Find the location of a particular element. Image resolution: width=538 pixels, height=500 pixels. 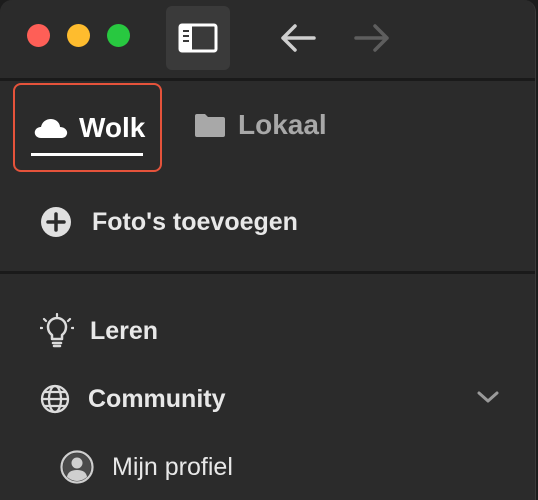

folder-icon is located at coordinates (210, 125).